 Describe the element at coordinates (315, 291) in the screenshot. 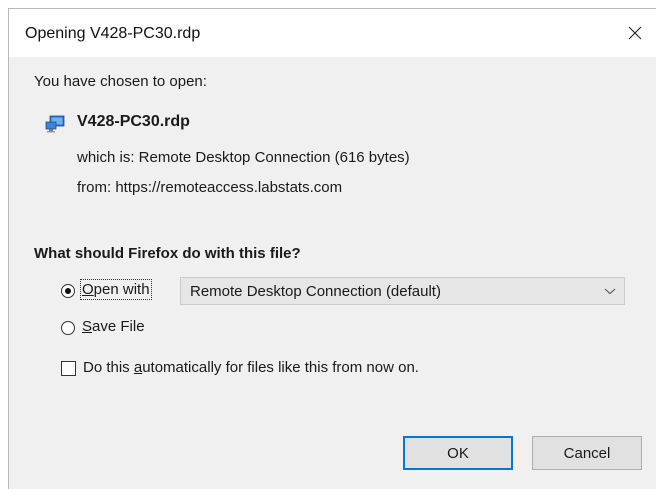

I see `application-select-value: Remote Desktop Connection (default)` at that location.